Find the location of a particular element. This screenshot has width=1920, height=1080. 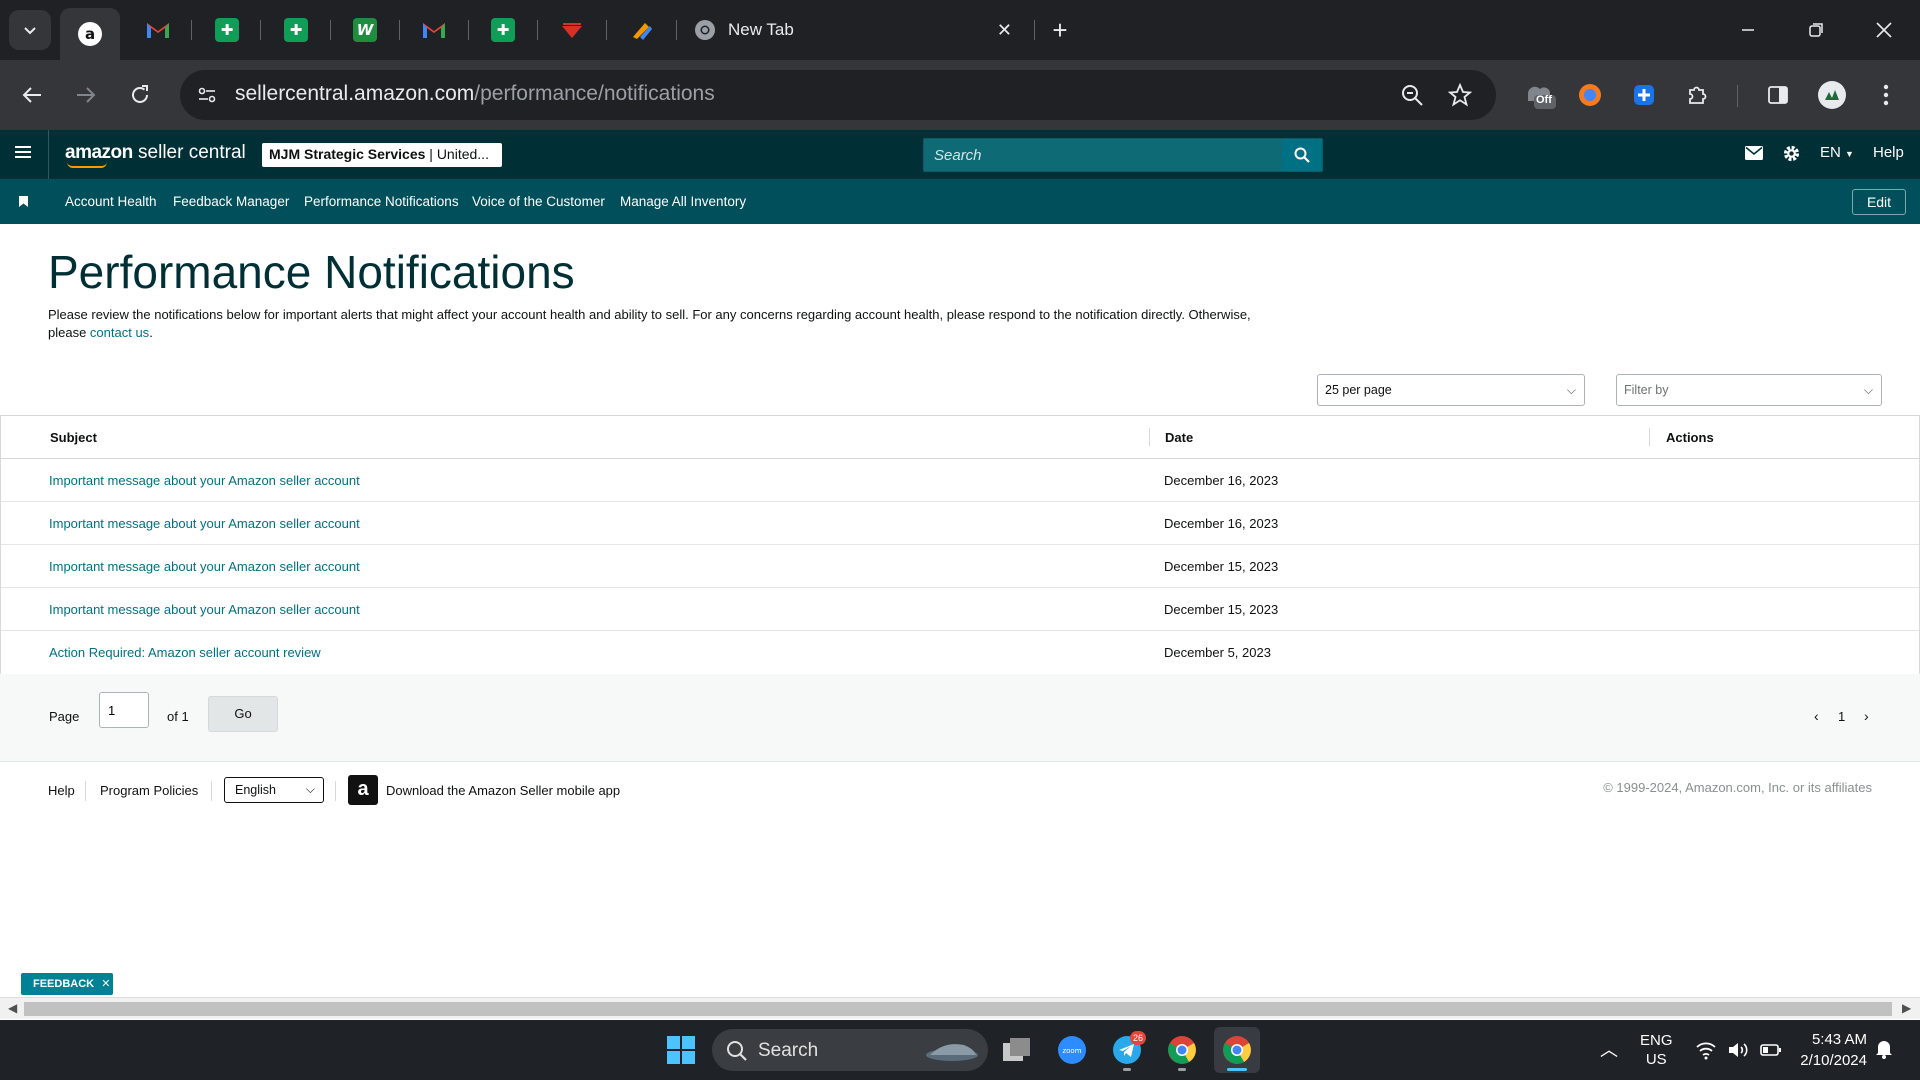

show-hidden-icons-button: ︿ is located at coordinates (1609, 1049).